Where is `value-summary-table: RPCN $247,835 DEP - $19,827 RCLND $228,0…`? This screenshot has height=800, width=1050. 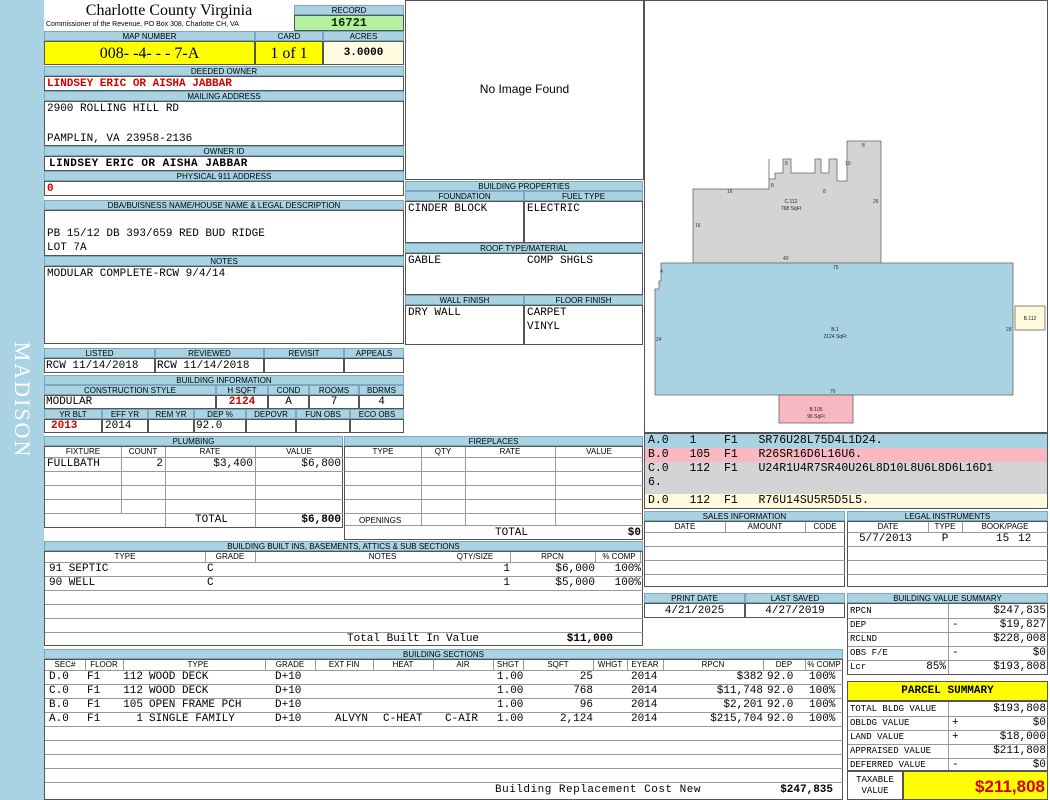 value-summary-table: RPCN $247,835 DEP - $19,827 RCLND $228,0… is located at coordinates (947, 639).